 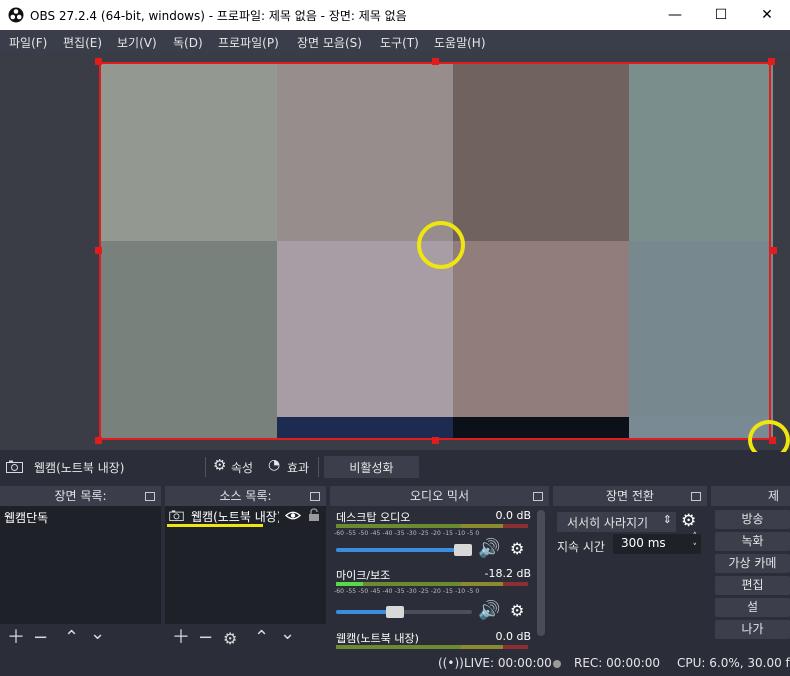 What do you see at coordinates (630, 496) in the screenshot?
I see `transitions-title: 장면 전환` at bounding box center [630, 496].